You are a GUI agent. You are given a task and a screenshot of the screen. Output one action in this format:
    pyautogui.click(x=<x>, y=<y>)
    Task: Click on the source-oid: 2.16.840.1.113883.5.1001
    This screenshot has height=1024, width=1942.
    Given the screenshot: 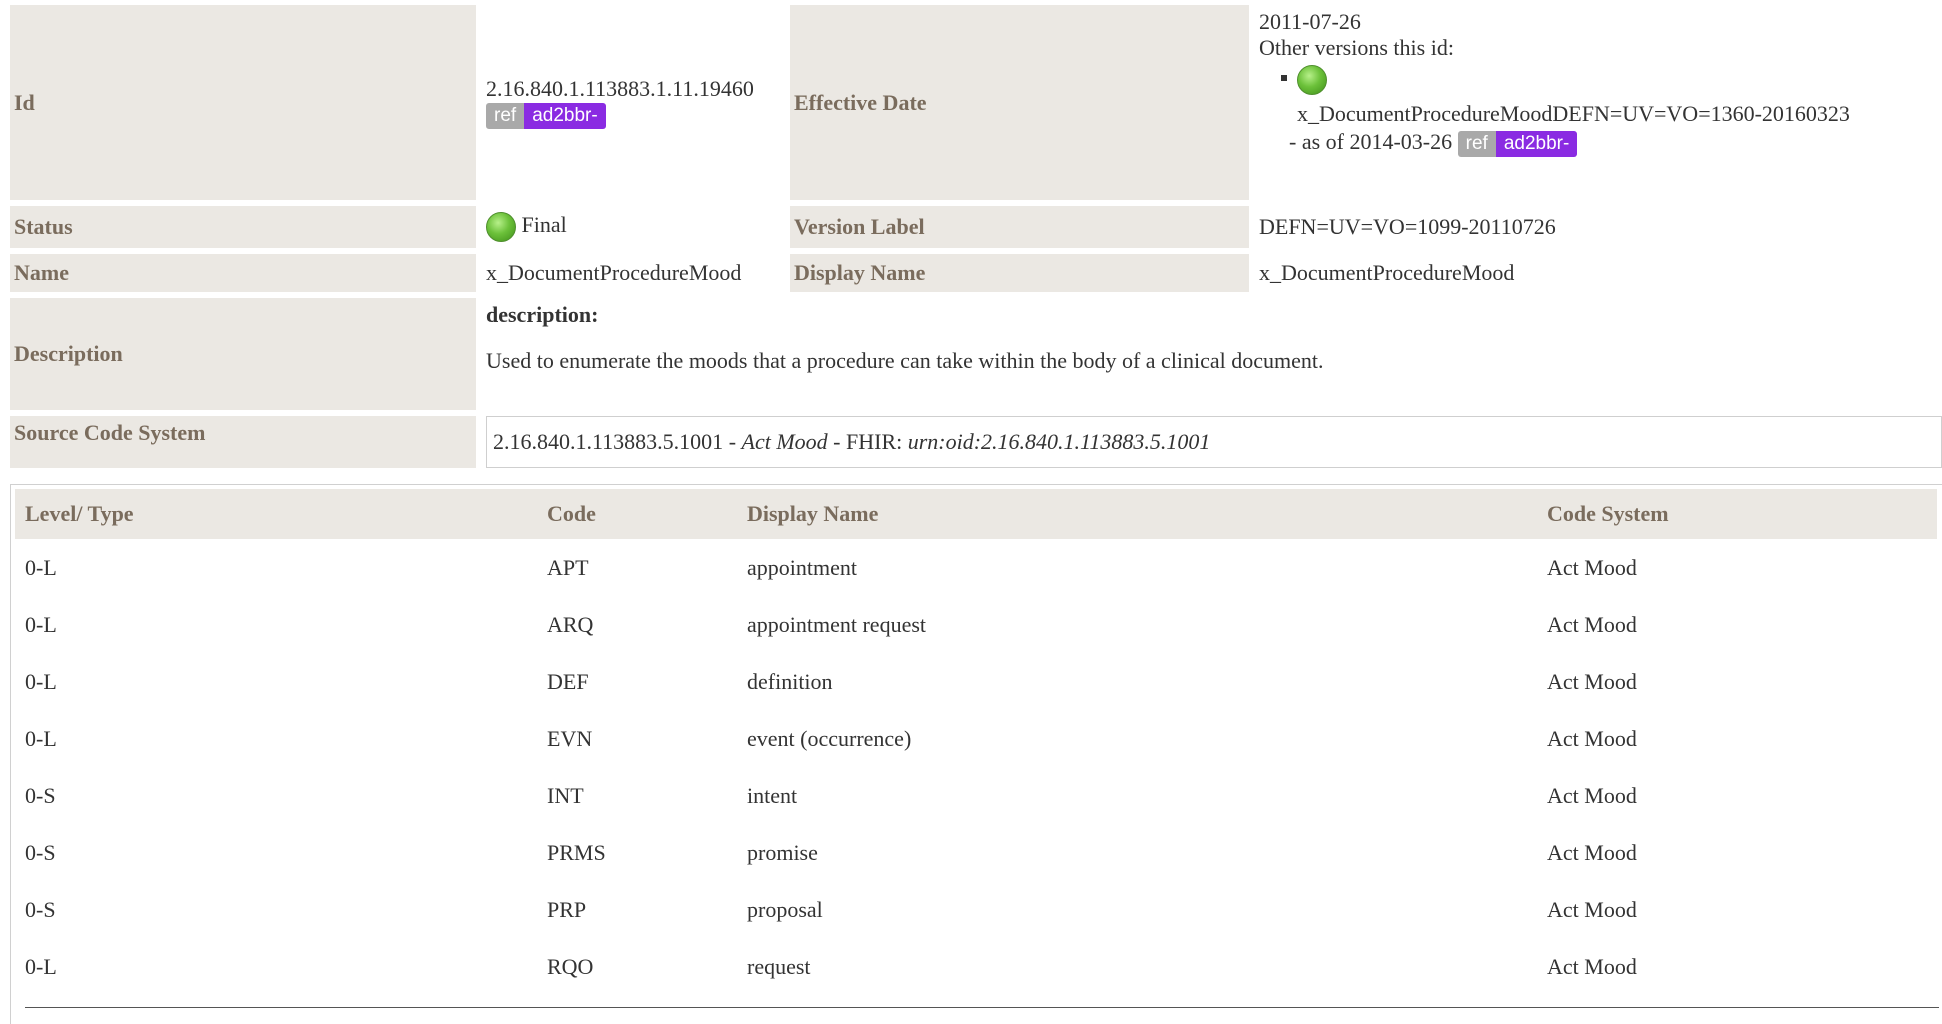 What is the action you would take?
    pyautogui.click(x=608, y=441)
    